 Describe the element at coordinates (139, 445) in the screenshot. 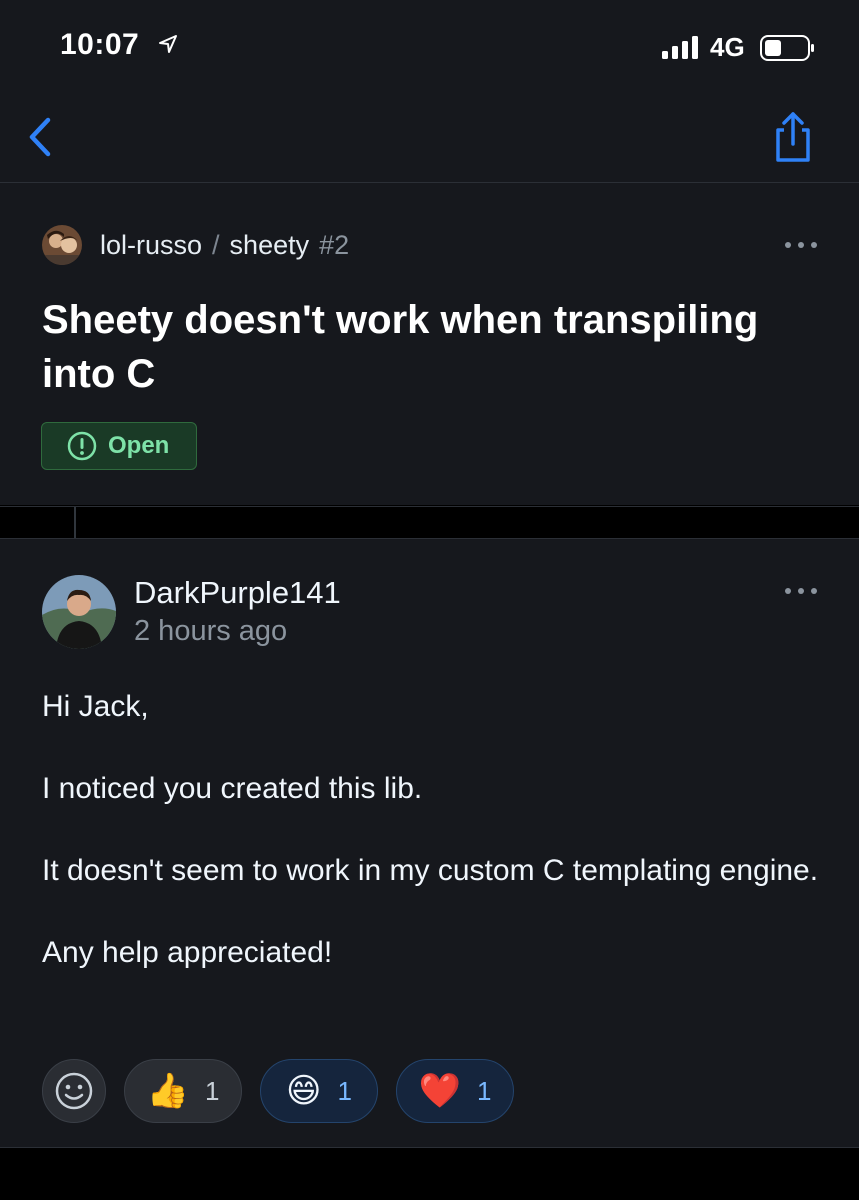

I see `status-label: Open` at that location.